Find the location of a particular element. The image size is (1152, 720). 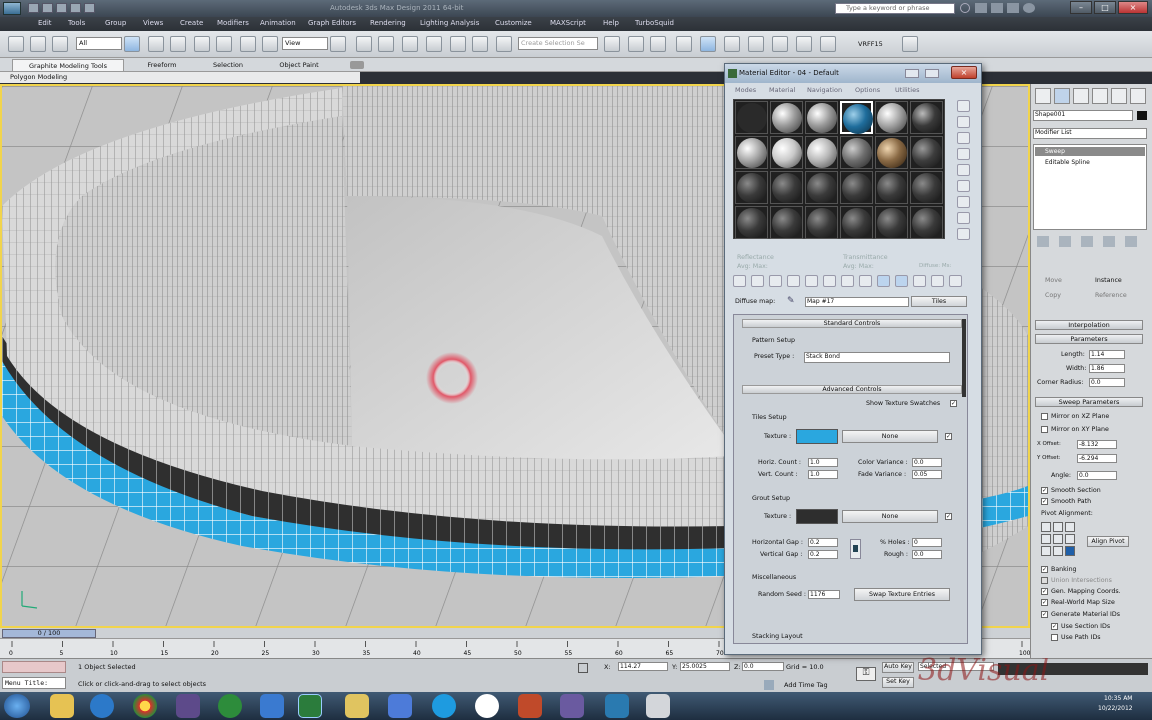

make-unique-icon is located at coordinates (829, 281).